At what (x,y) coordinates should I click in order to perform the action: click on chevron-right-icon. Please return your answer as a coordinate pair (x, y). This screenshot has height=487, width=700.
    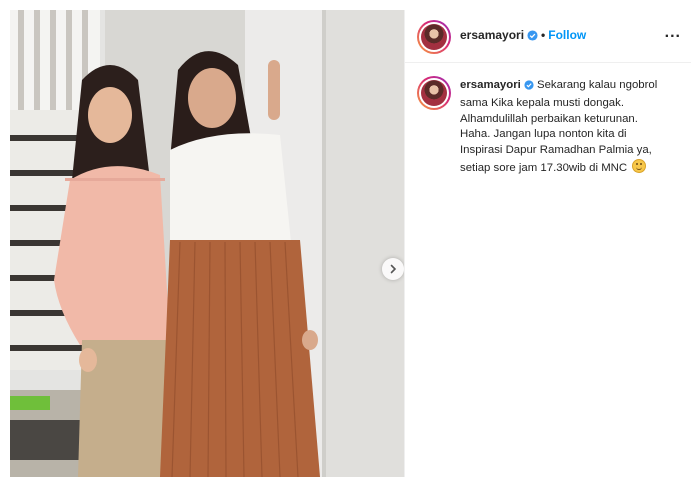
    Looking at the image, I should click on (393, 269).